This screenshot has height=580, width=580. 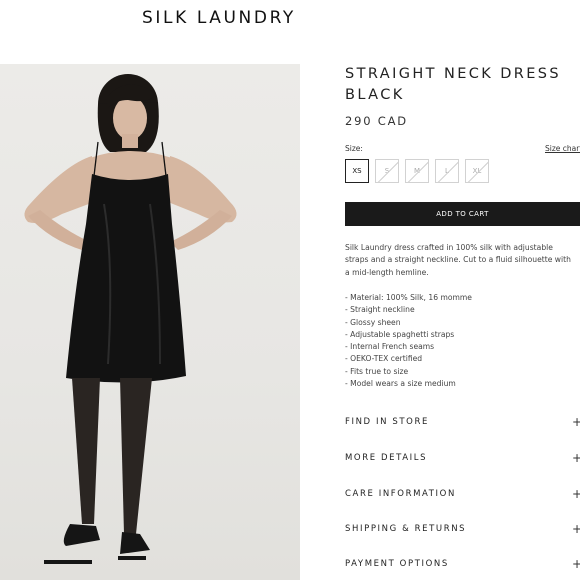 What do you see at coordinates (462, 458) in the screenshot?
I see `accordion-more-details: MORE DETAILS +` at bounding box center [462, 458].